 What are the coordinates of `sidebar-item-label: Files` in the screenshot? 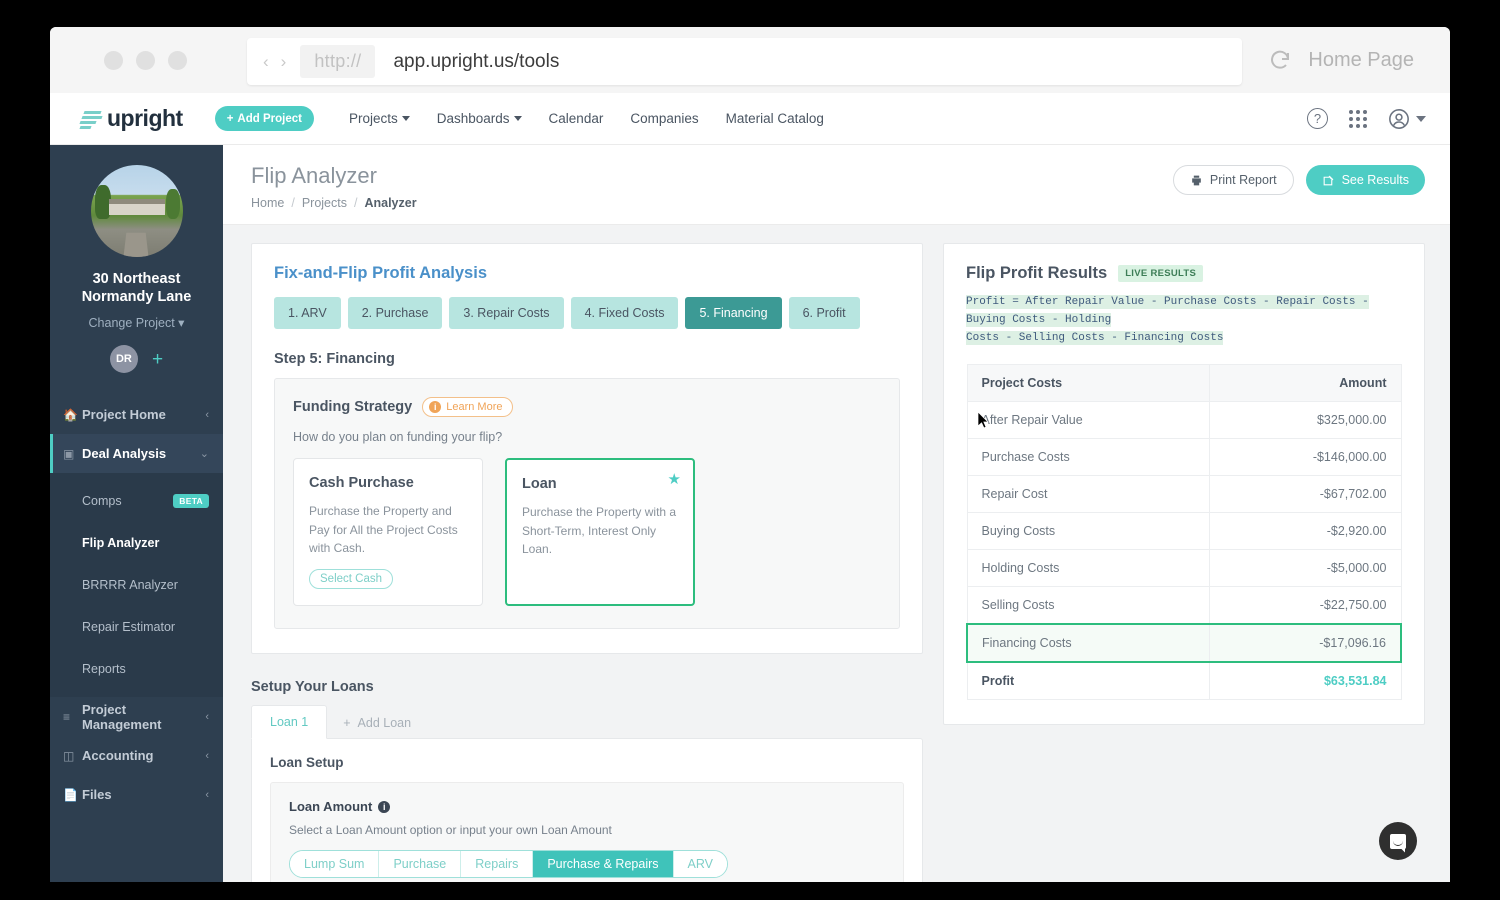 It's located at (97, 795).